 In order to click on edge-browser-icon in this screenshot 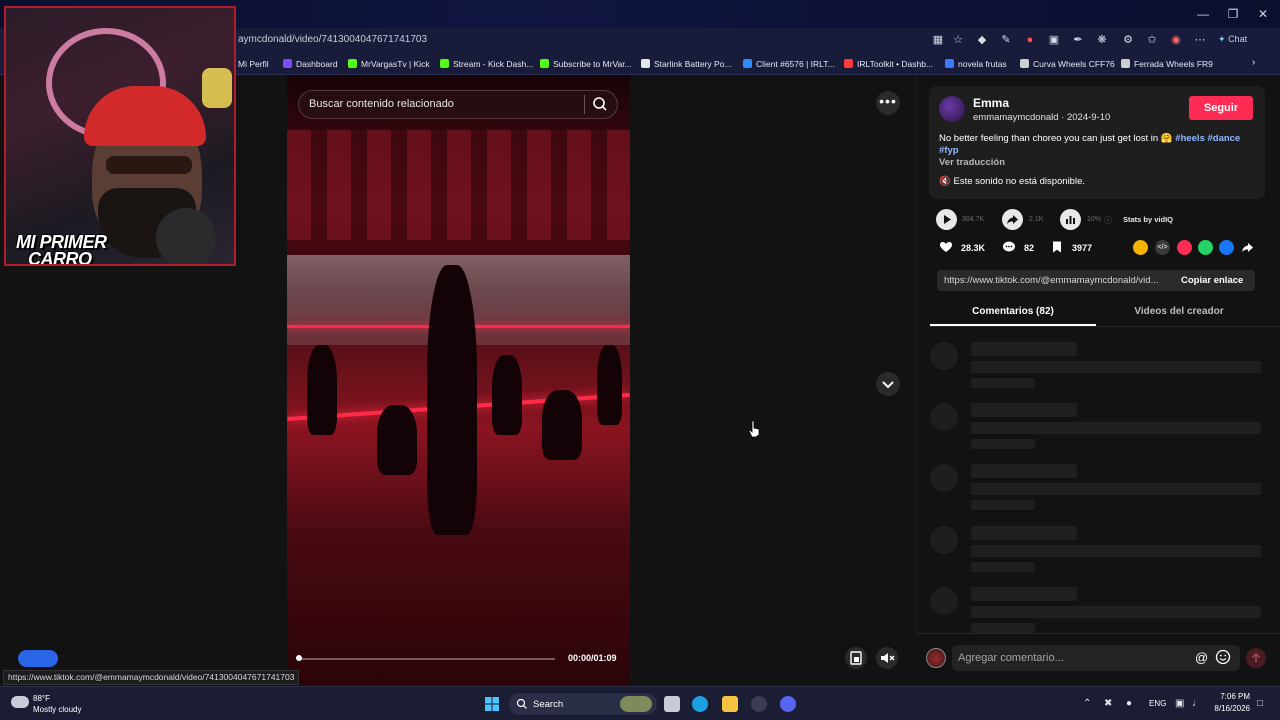, I will do `click(700, 704)`.